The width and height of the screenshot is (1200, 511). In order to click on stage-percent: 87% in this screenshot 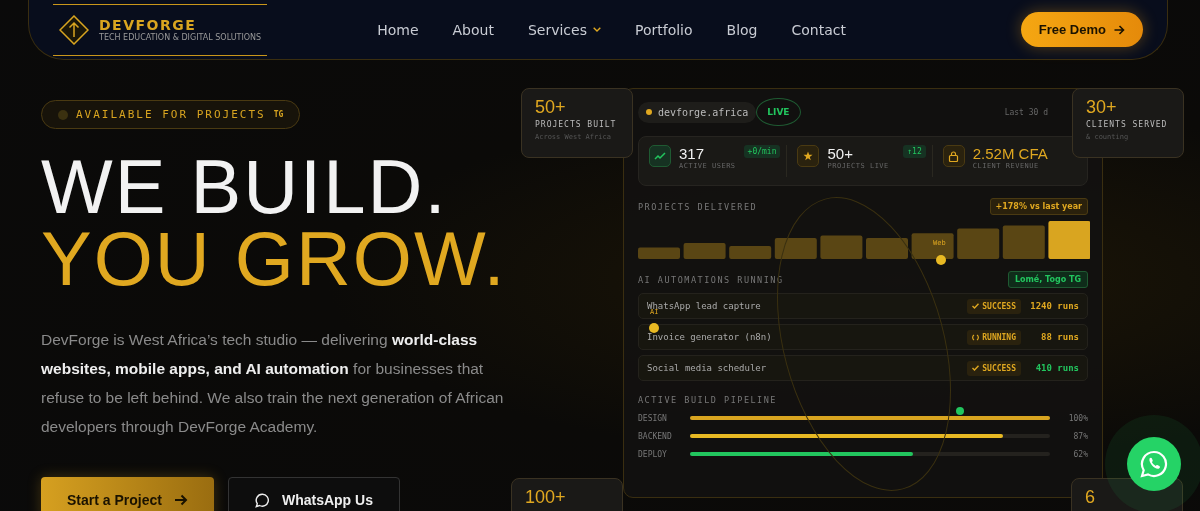, I will do `click(1080, 436)`.